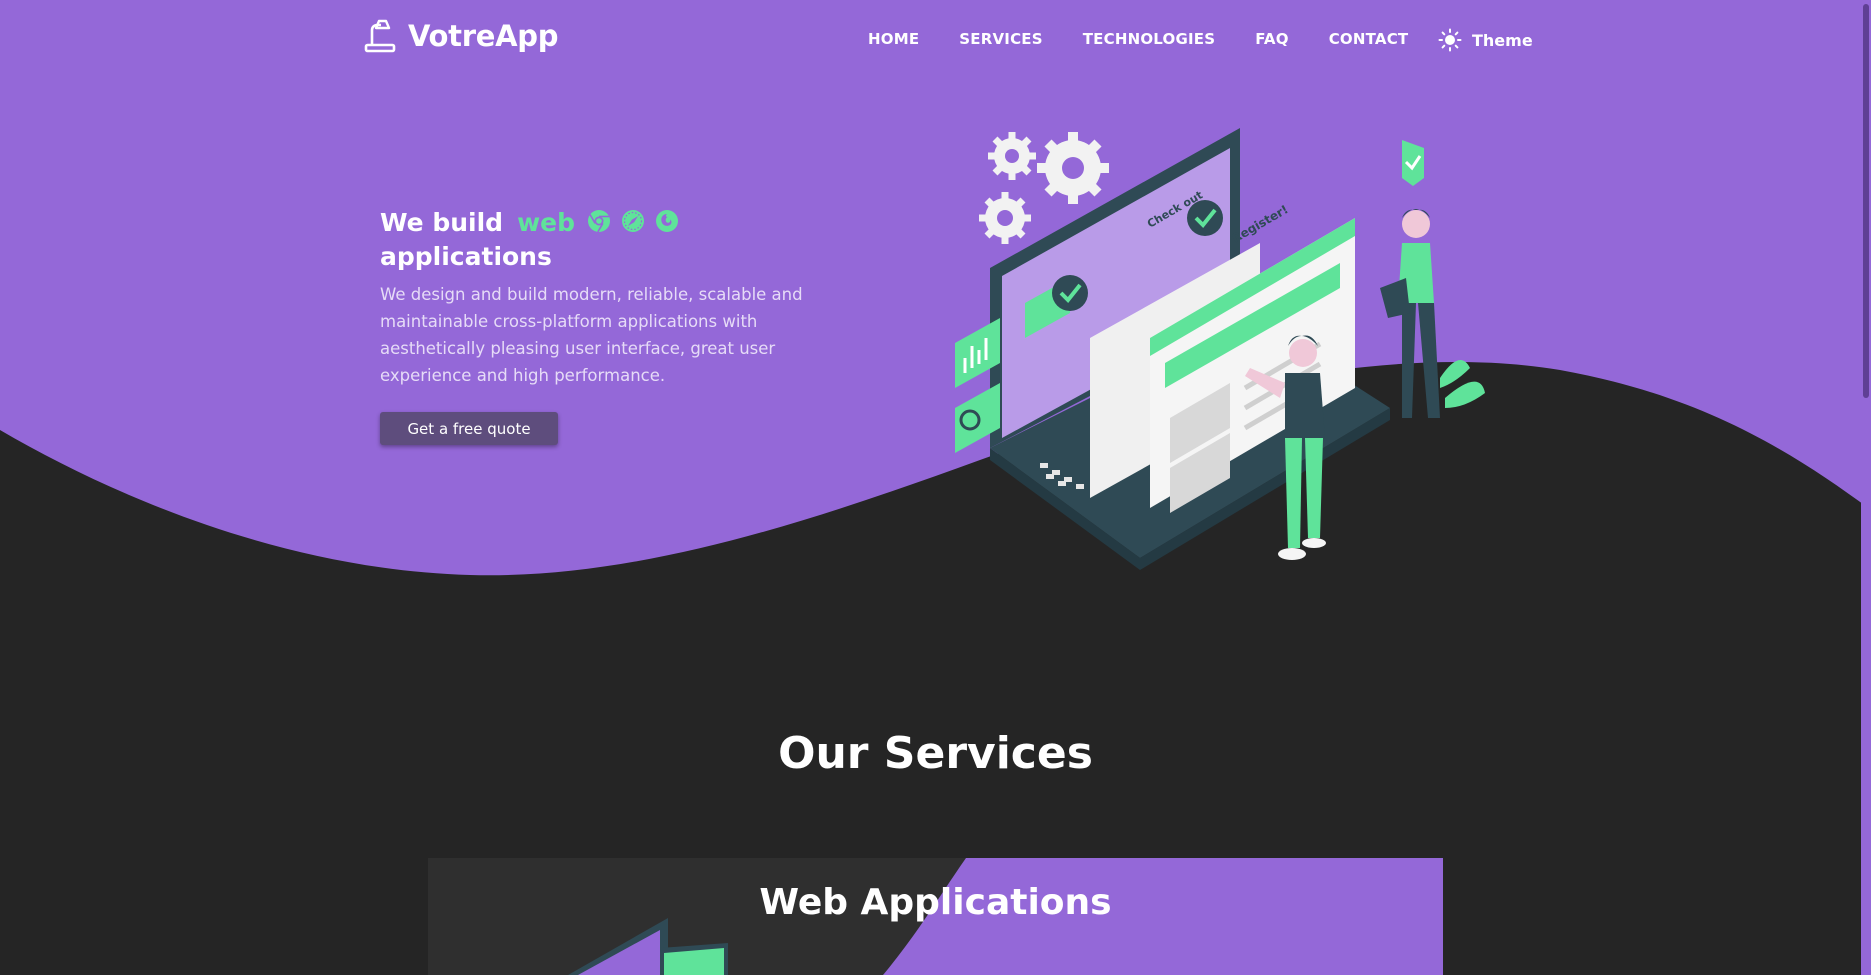 The width and height of the screenshot is (1871, 975). I want to click on browser-icons, so click(633, 221).